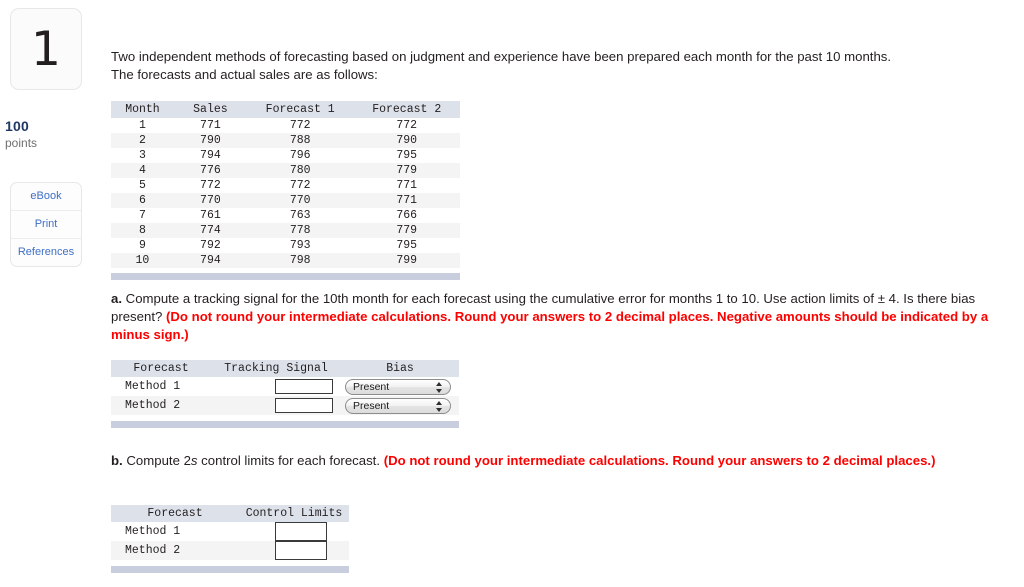 This screenshot has width=1024, height=587. I want to click on cell-sales: 770, so click(210, 200).